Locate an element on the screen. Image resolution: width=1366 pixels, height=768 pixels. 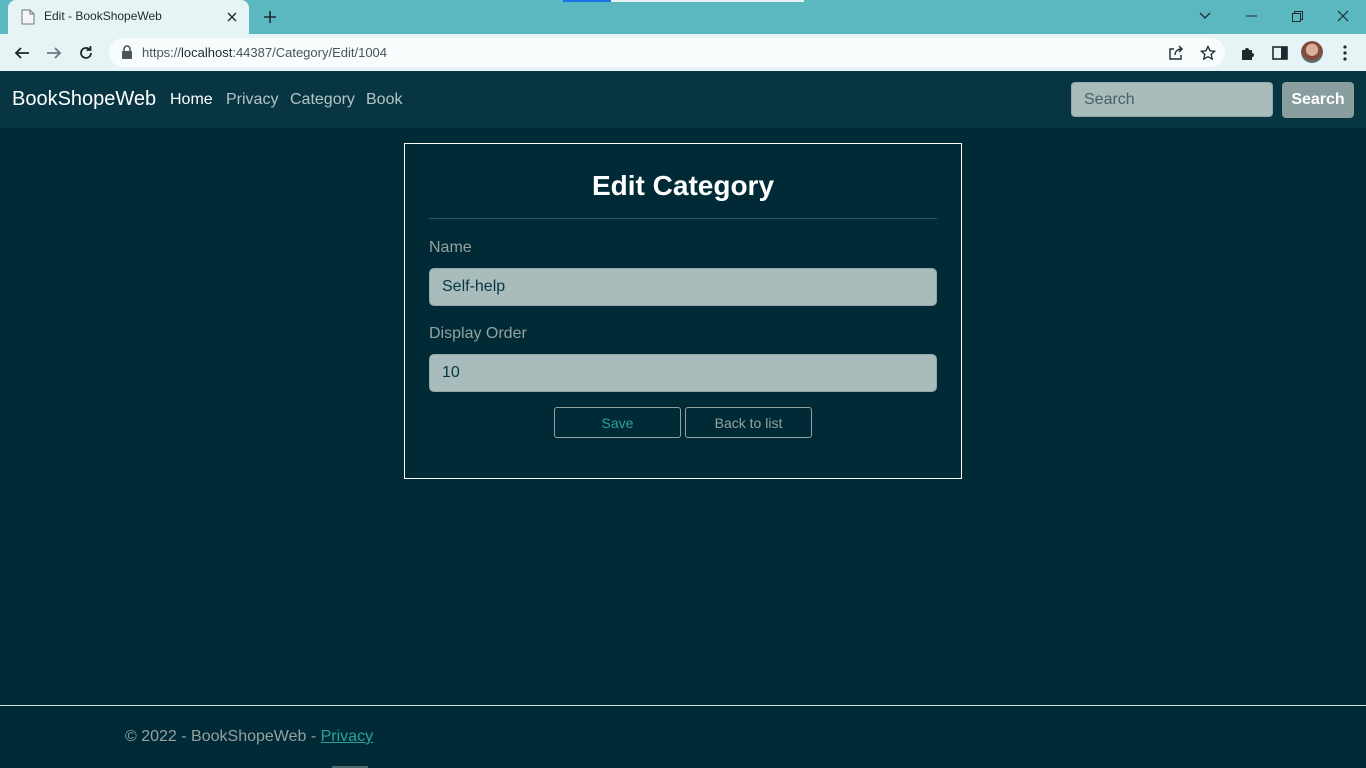
name-field is located at coordinates (683, 287).